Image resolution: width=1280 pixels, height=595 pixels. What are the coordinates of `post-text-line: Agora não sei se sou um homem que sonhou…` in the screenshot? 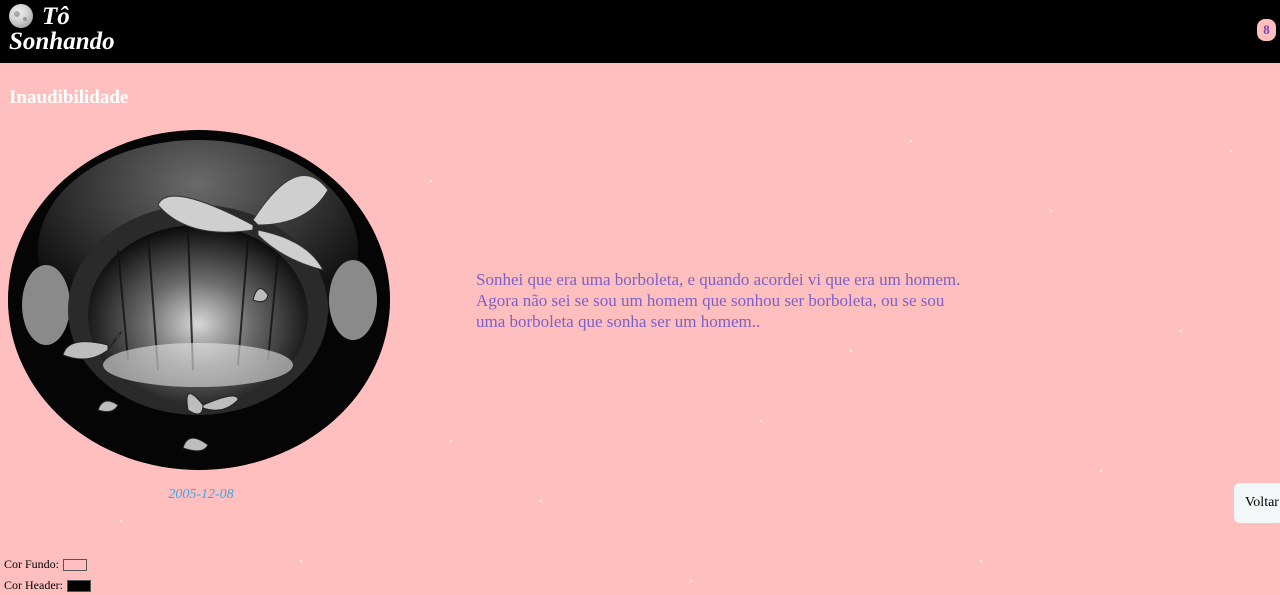 It's located at (710, 300).